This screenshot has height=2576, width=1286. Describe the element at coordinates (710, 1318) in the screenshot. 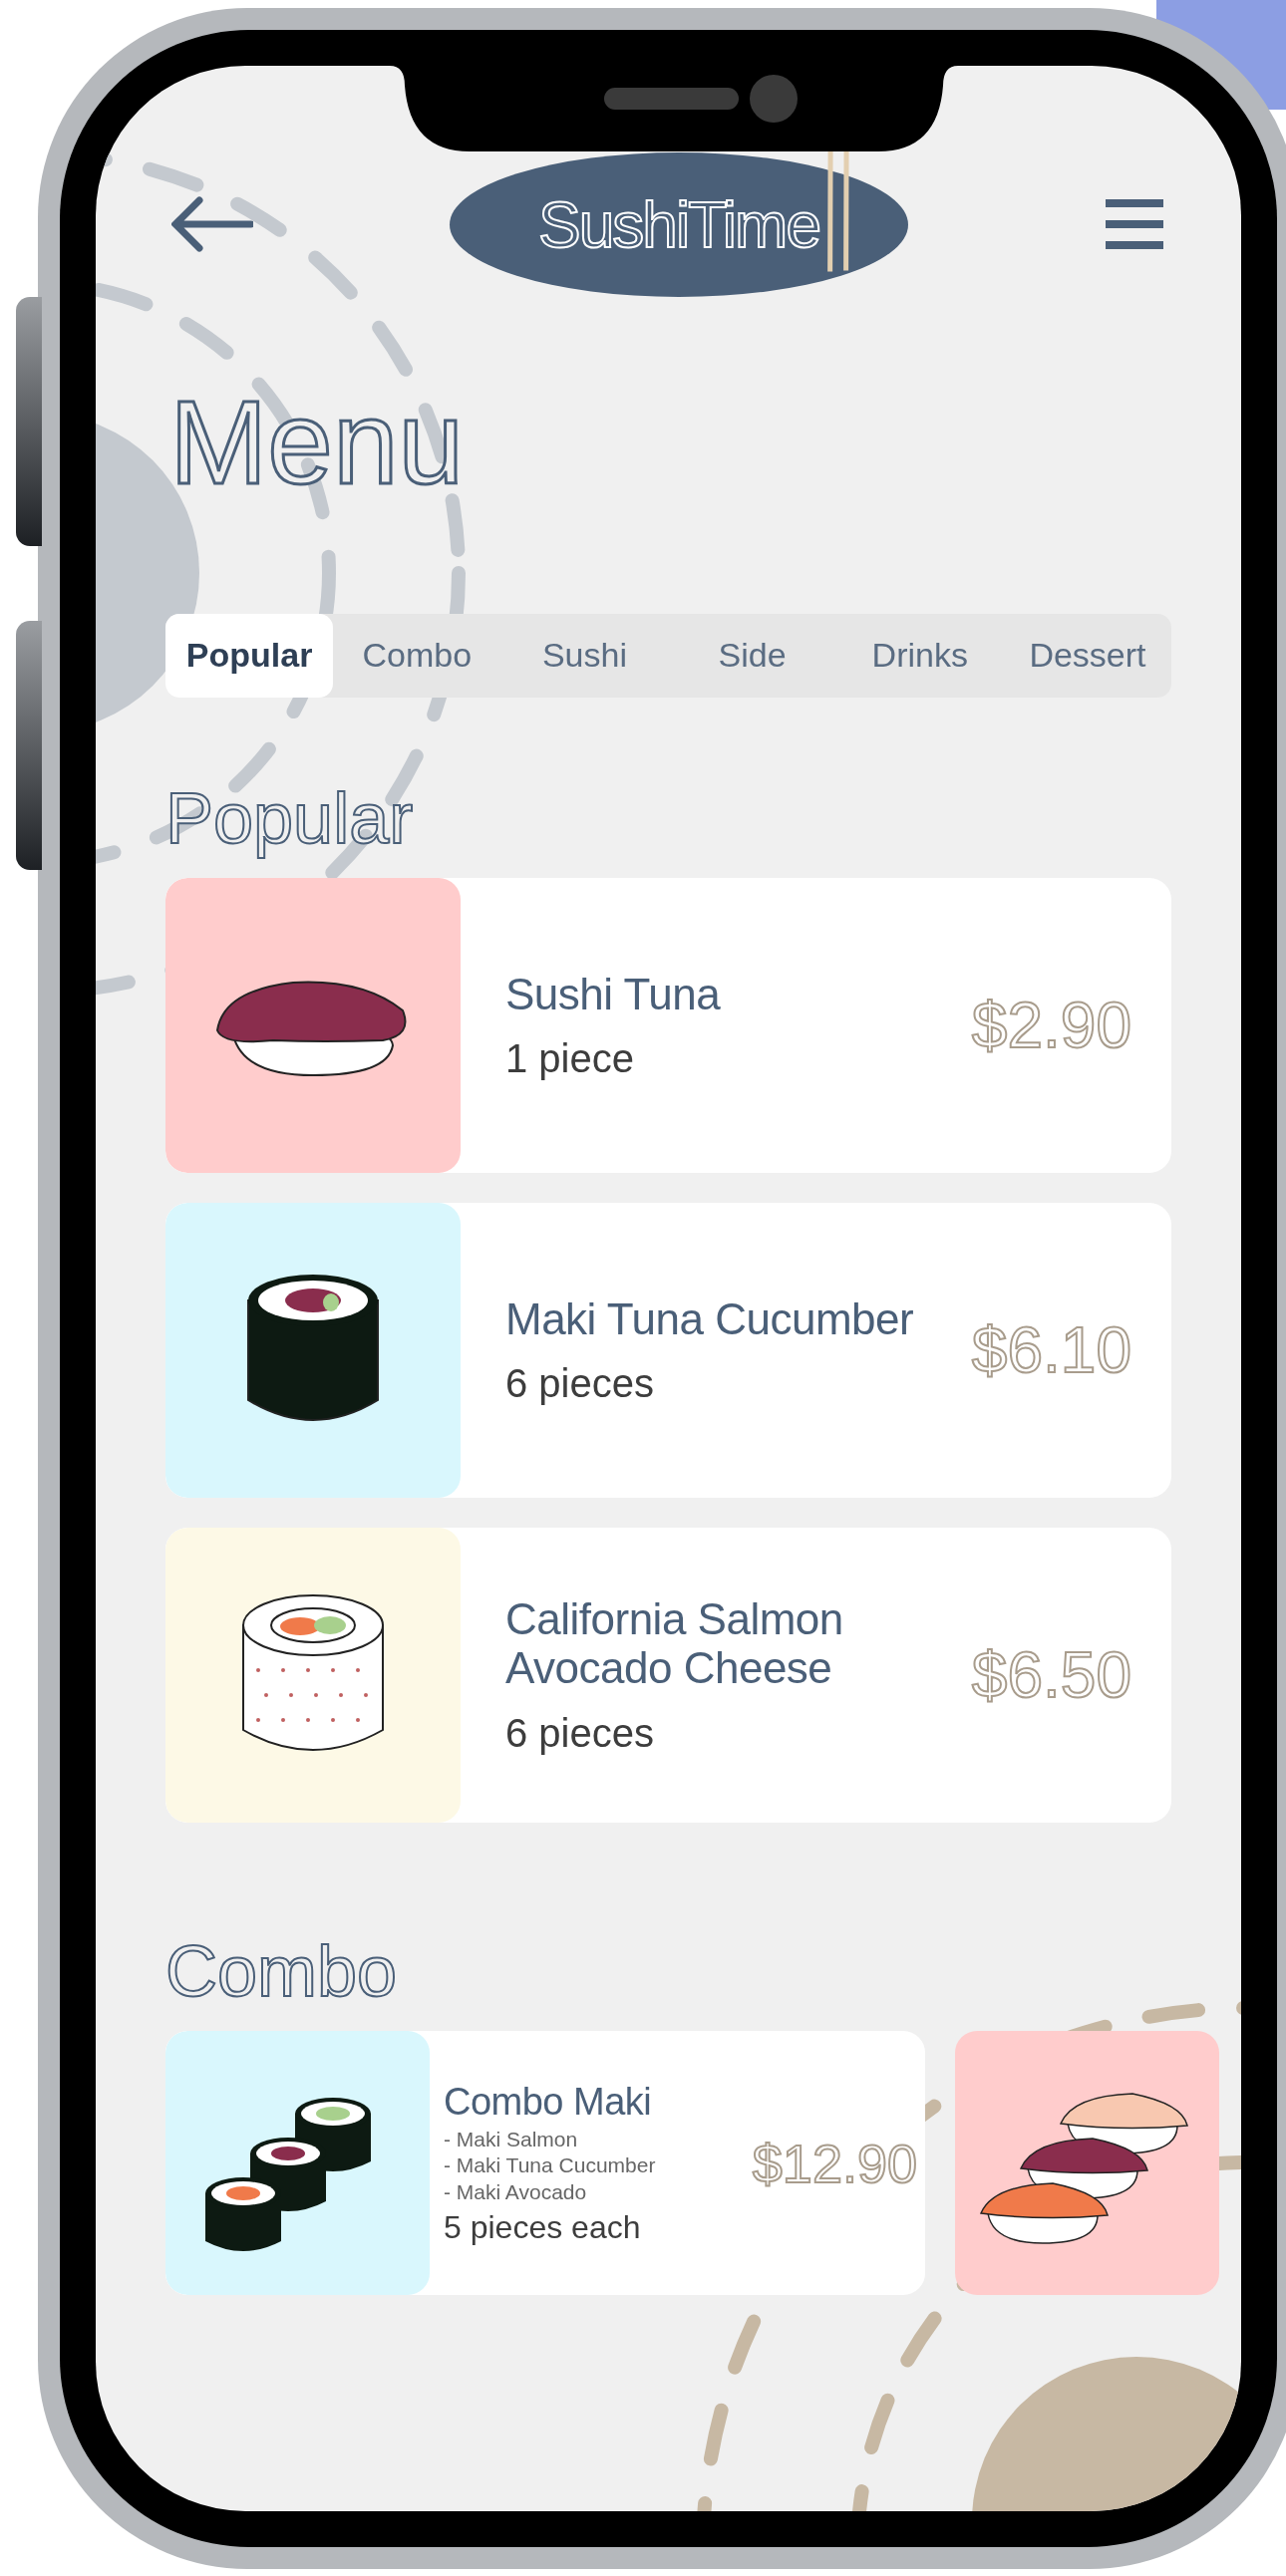

I see `item-name: Maki Tuna Cucumber` at that location.